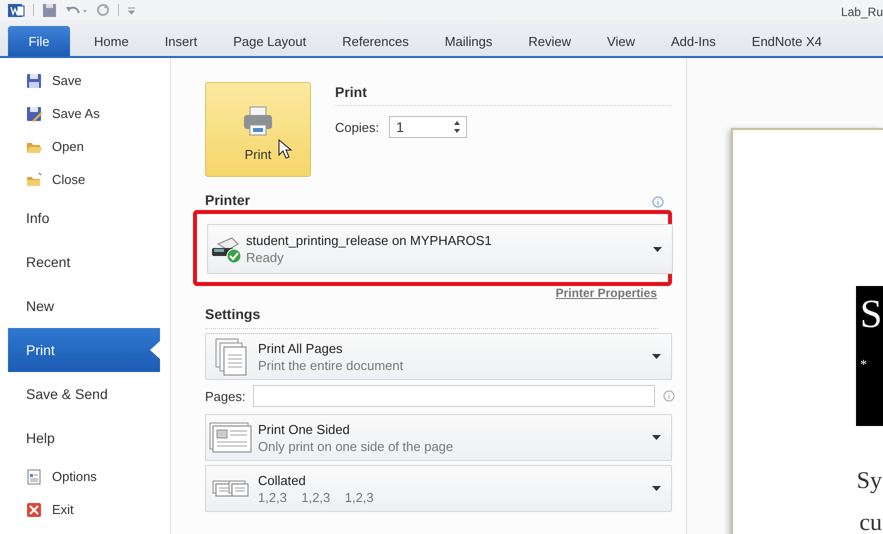  What do you see at coordinates (231, 357) in the screenshot?
I see `pages-icon` at bounding box center [231, 357].